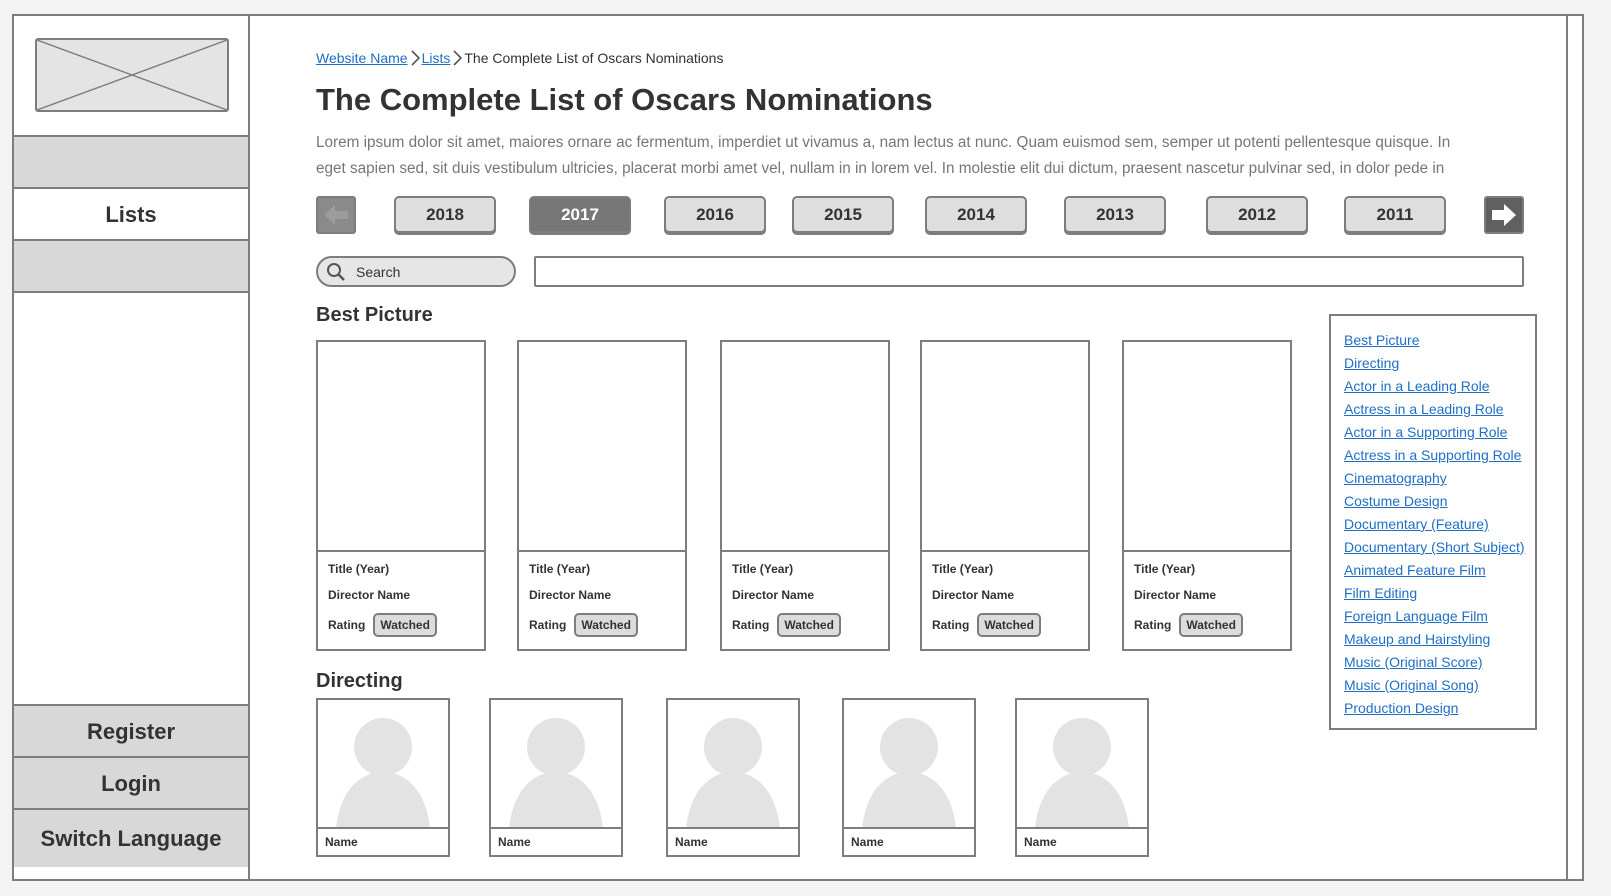 The height and width of the screenshot is (896, 1611). Describe the element at coordinates (1439, 547) in the screenshot. I see `category-link: Documentary (Short Subject)` at that location.